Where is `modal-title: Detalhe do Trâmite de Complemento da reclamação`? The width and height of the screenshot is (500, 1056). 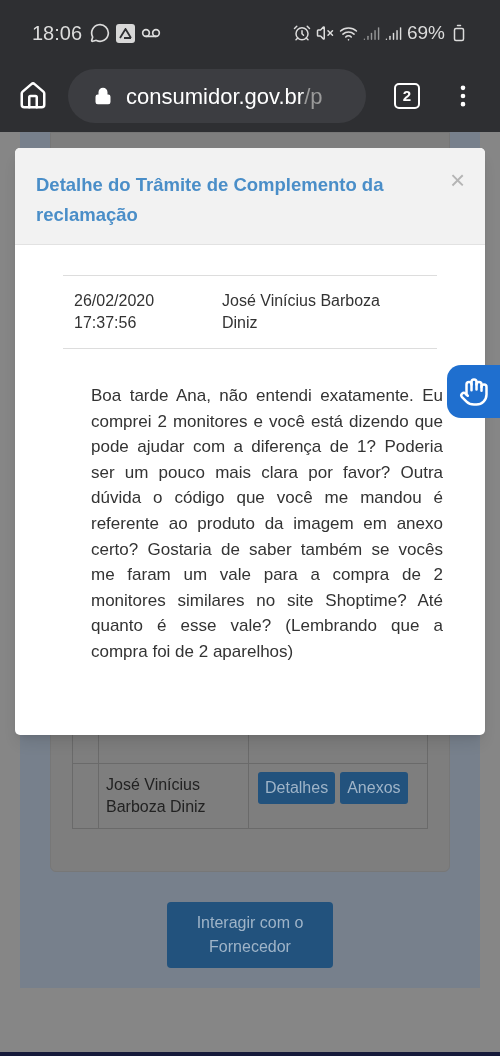 modal-title: Detalhe do Trâmite de Complemento da reclamação is located at coordinates (210, 200).